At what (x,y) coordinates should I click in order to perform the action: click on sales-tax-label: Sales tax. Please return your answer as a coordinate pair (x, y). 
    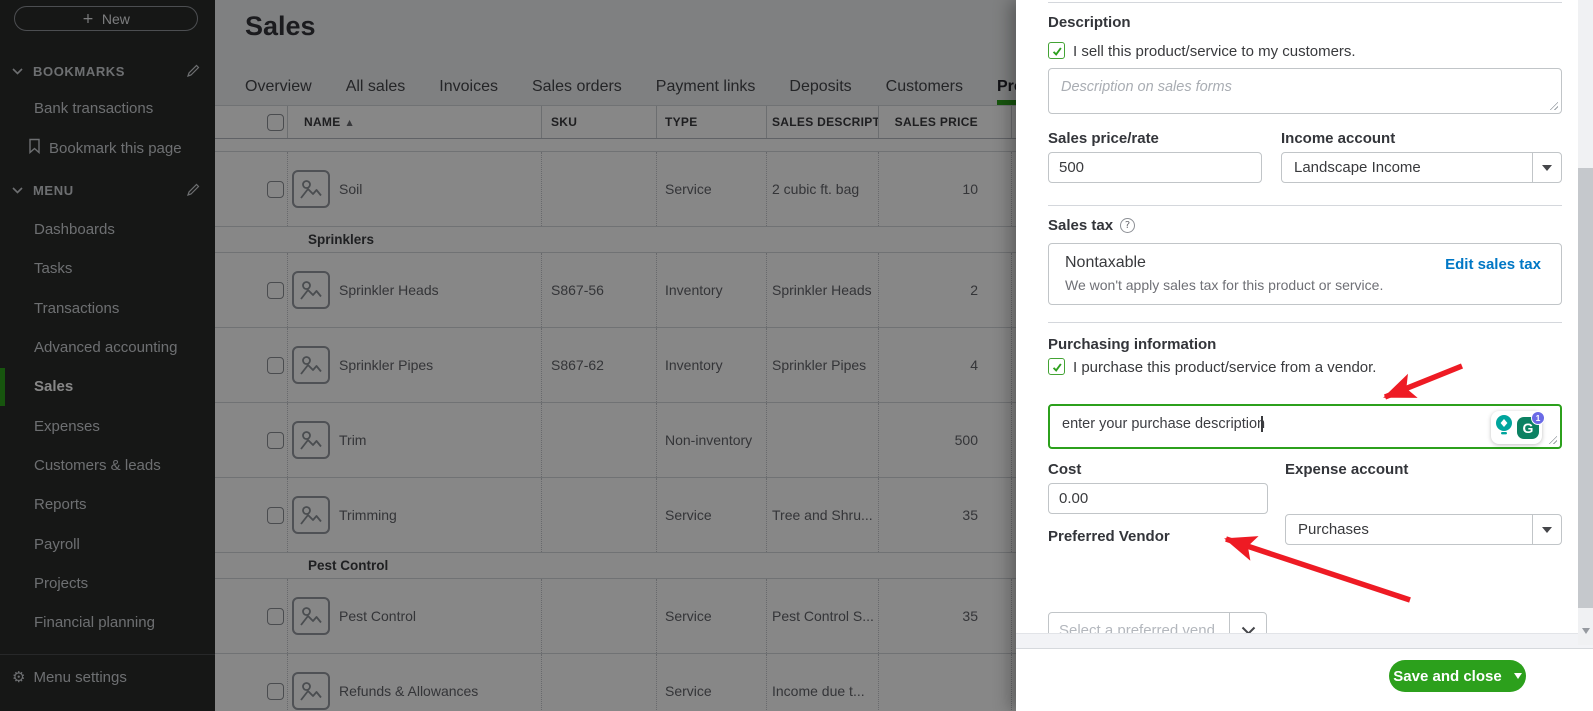
    Looking at the image, I should click on (1081, 225).